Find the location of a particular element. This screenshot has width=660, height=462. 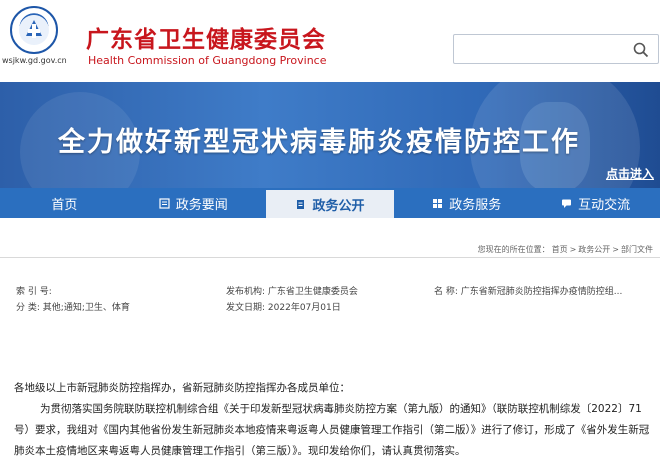

category-label: 分 类: is located at coordinates (28, 308).